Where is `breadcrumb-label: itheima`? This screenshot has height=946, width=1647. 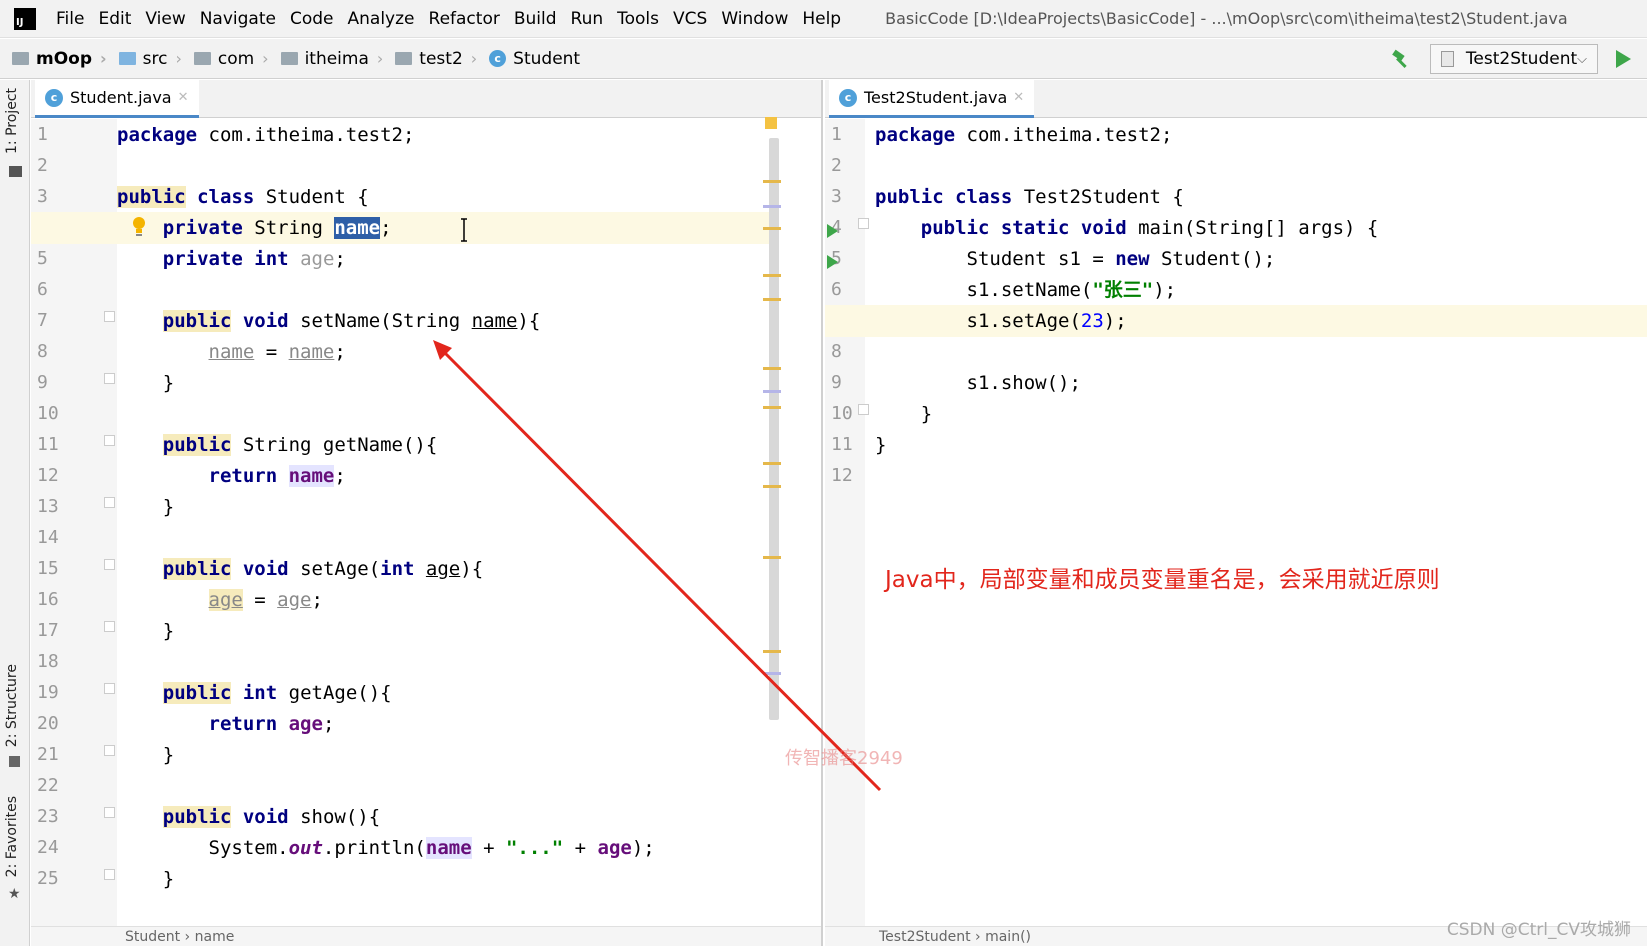
breadcrumb-label: itheima is located at coordinates (336, 58).